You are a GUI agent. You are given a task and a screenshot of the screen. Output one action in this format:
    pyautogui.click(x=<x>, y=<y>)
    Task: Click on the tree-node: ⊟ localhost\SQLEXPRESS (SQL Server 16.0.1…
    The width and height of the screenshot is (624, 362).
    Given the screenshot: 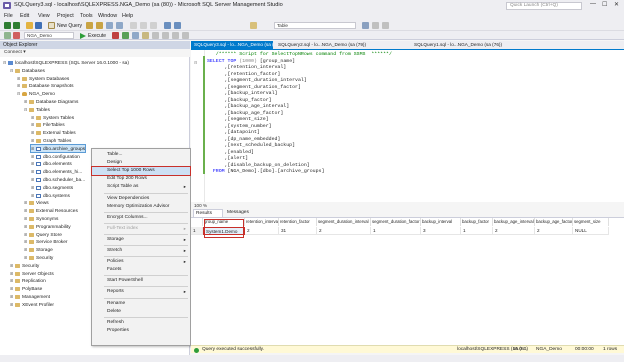 What is the action you would take?
    pyautogui.click(x=66, y=62)
    